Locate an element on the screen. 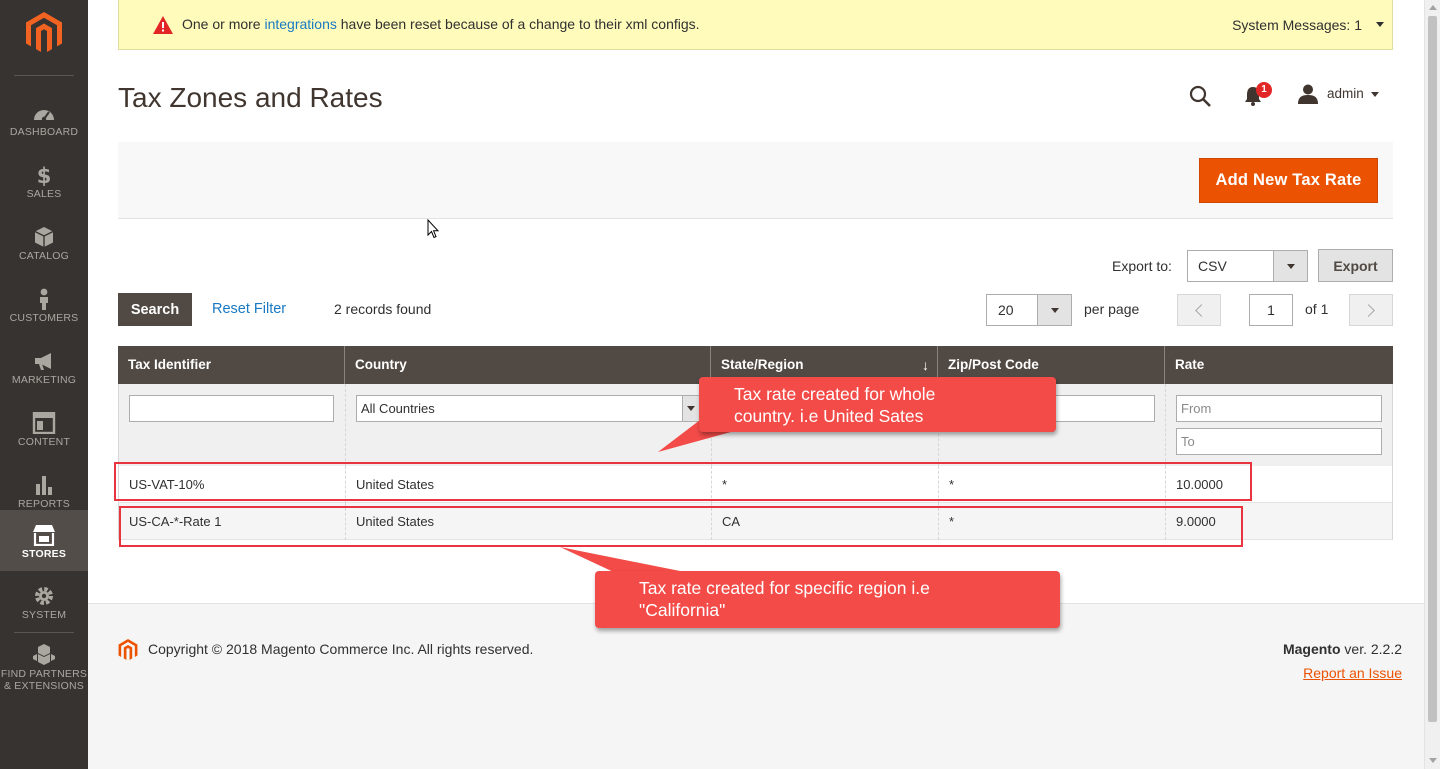 This screenshot has width=1440, height=769. scroll-thumb is located at coordinates (1432, 369).